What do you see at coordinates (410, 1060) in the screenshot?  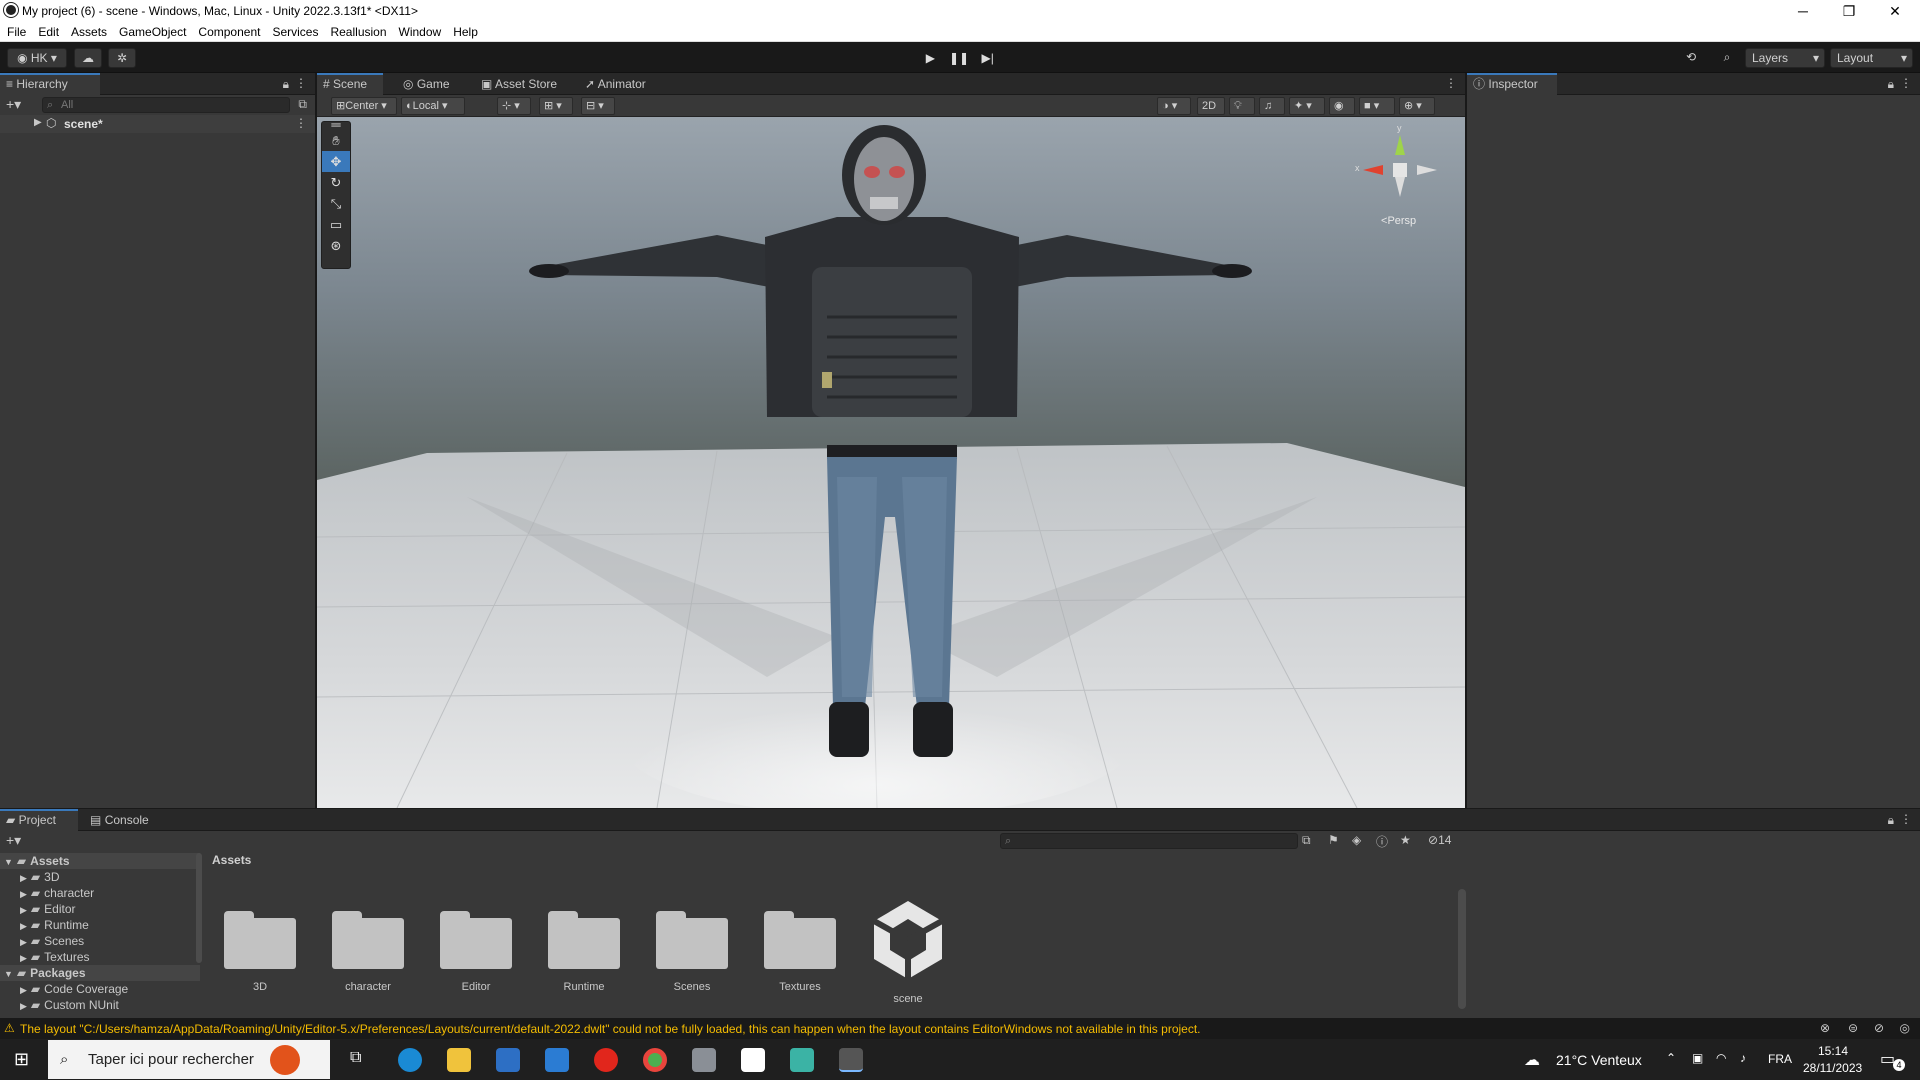 I see `edge-icon` at bounding box center [410, 1060].